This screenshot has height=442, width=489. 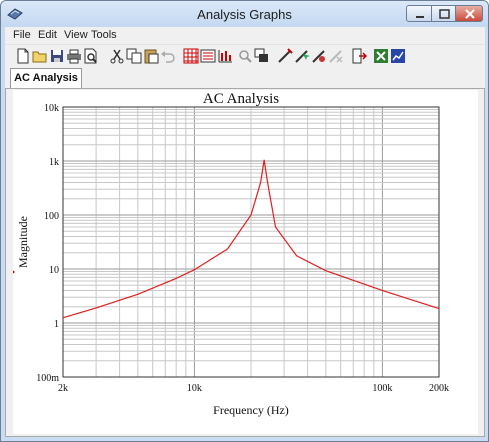 I want to click on chart-title: AC Analysis, so click(x=241, y=99).